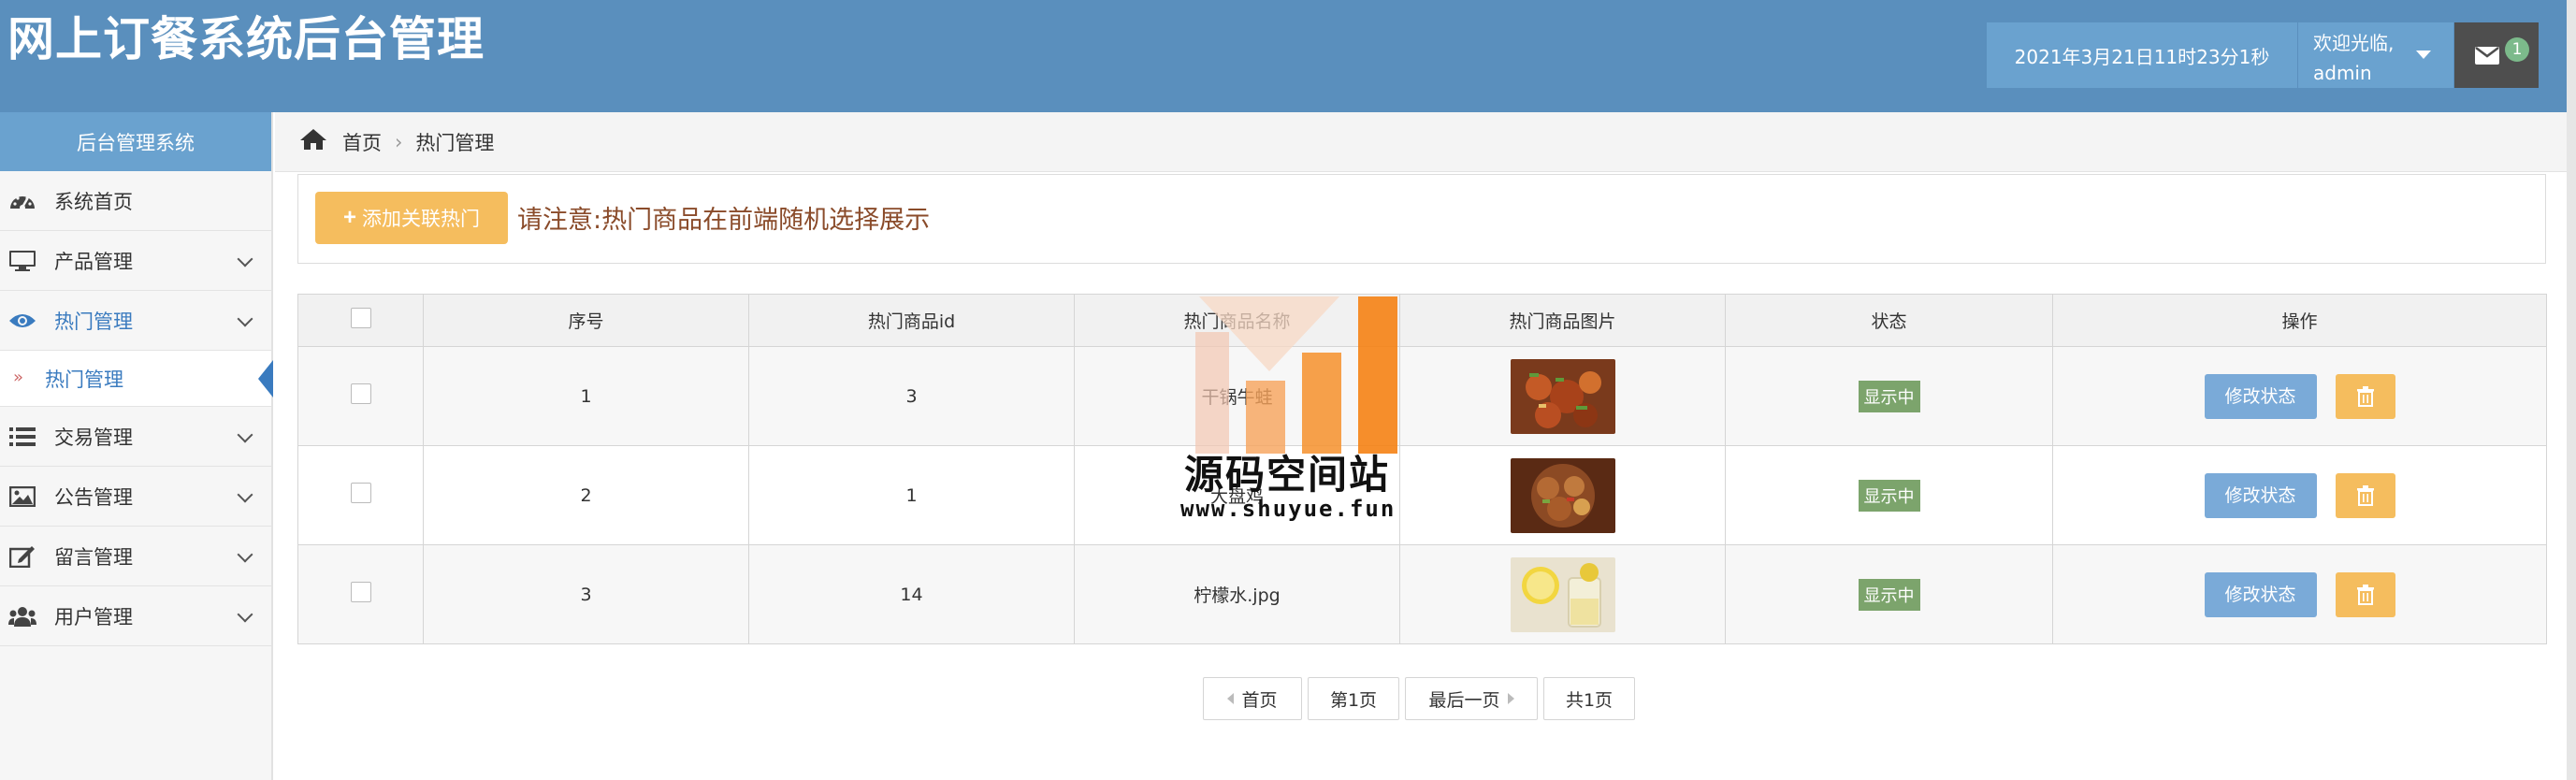 The image size is (2576, 780). I want to click on mail-button: 1, so click(2496, 55).